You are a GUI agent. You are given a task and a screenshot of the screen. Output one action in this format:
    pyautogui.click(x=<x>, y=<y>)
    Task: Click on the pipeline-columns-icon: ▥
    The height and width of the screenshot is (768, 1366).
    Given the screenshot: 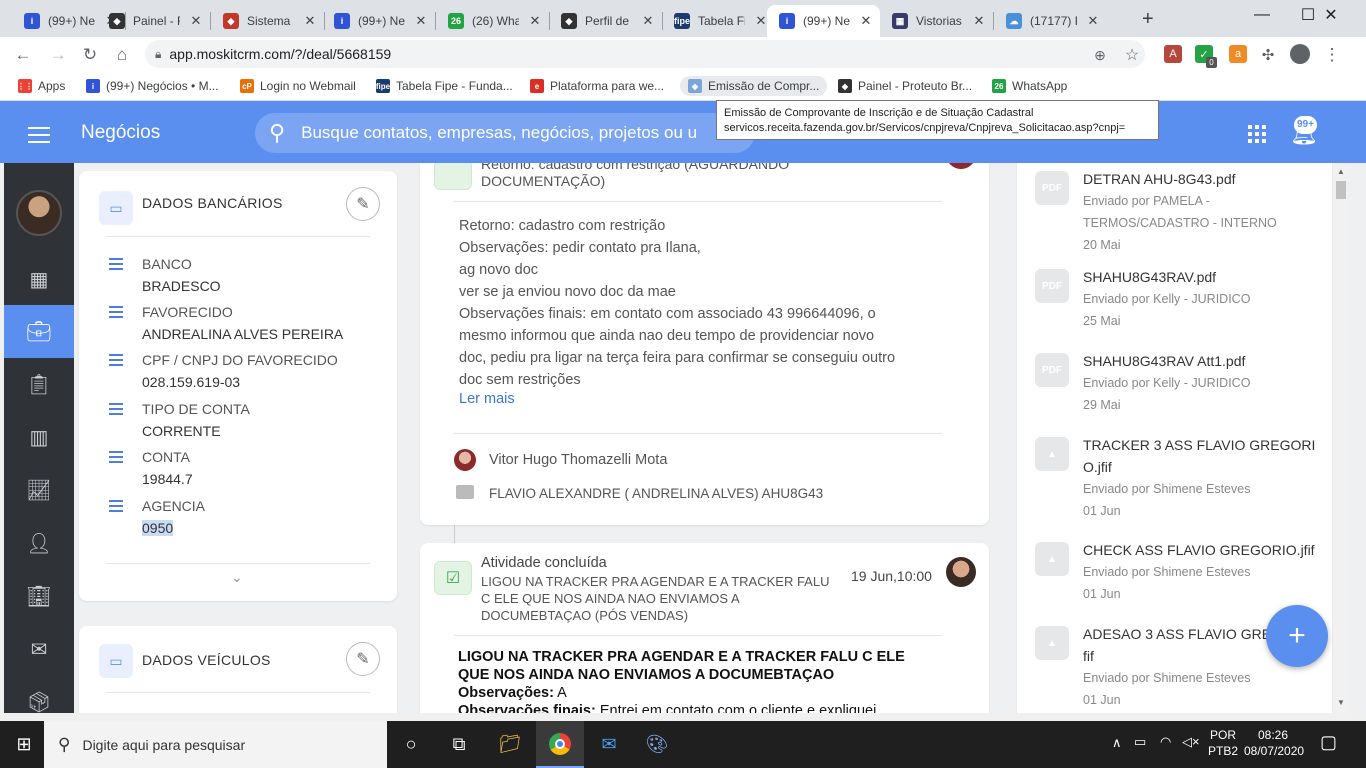 What is the action you would take?
    pyautogui.click(x=39, y=437)
    